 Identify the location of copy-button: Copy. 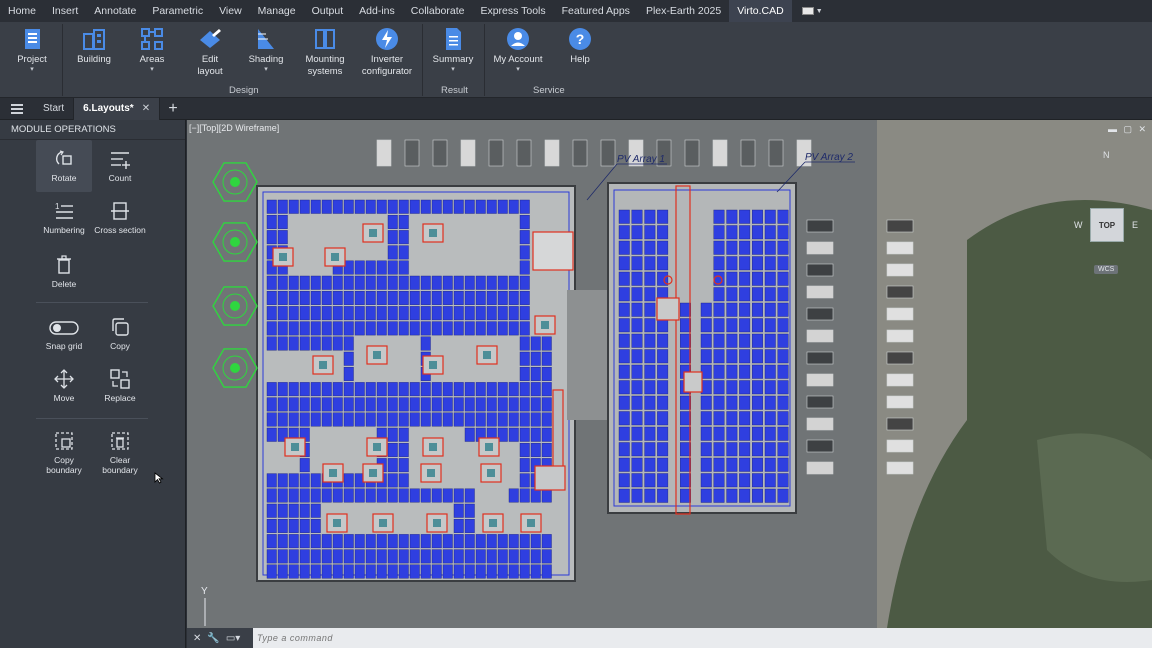
(120, 333).